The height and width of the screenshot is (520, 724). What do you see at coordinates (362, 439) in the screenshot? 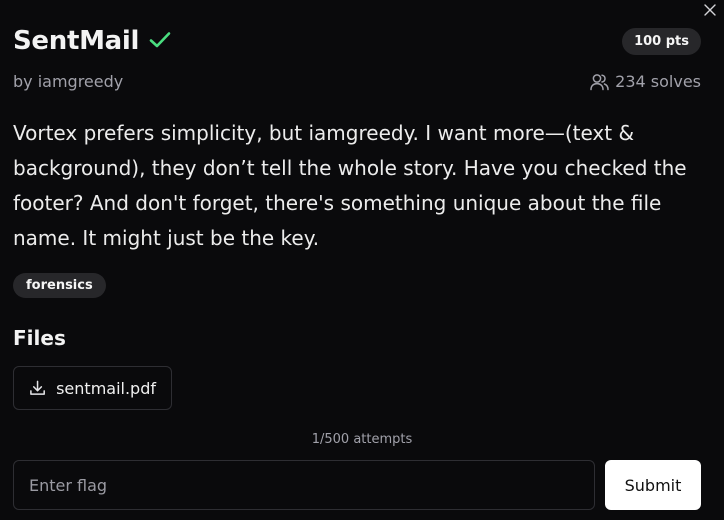
I see `attempts-counter: 1/500 attempts` at bounding box center [362, 439].